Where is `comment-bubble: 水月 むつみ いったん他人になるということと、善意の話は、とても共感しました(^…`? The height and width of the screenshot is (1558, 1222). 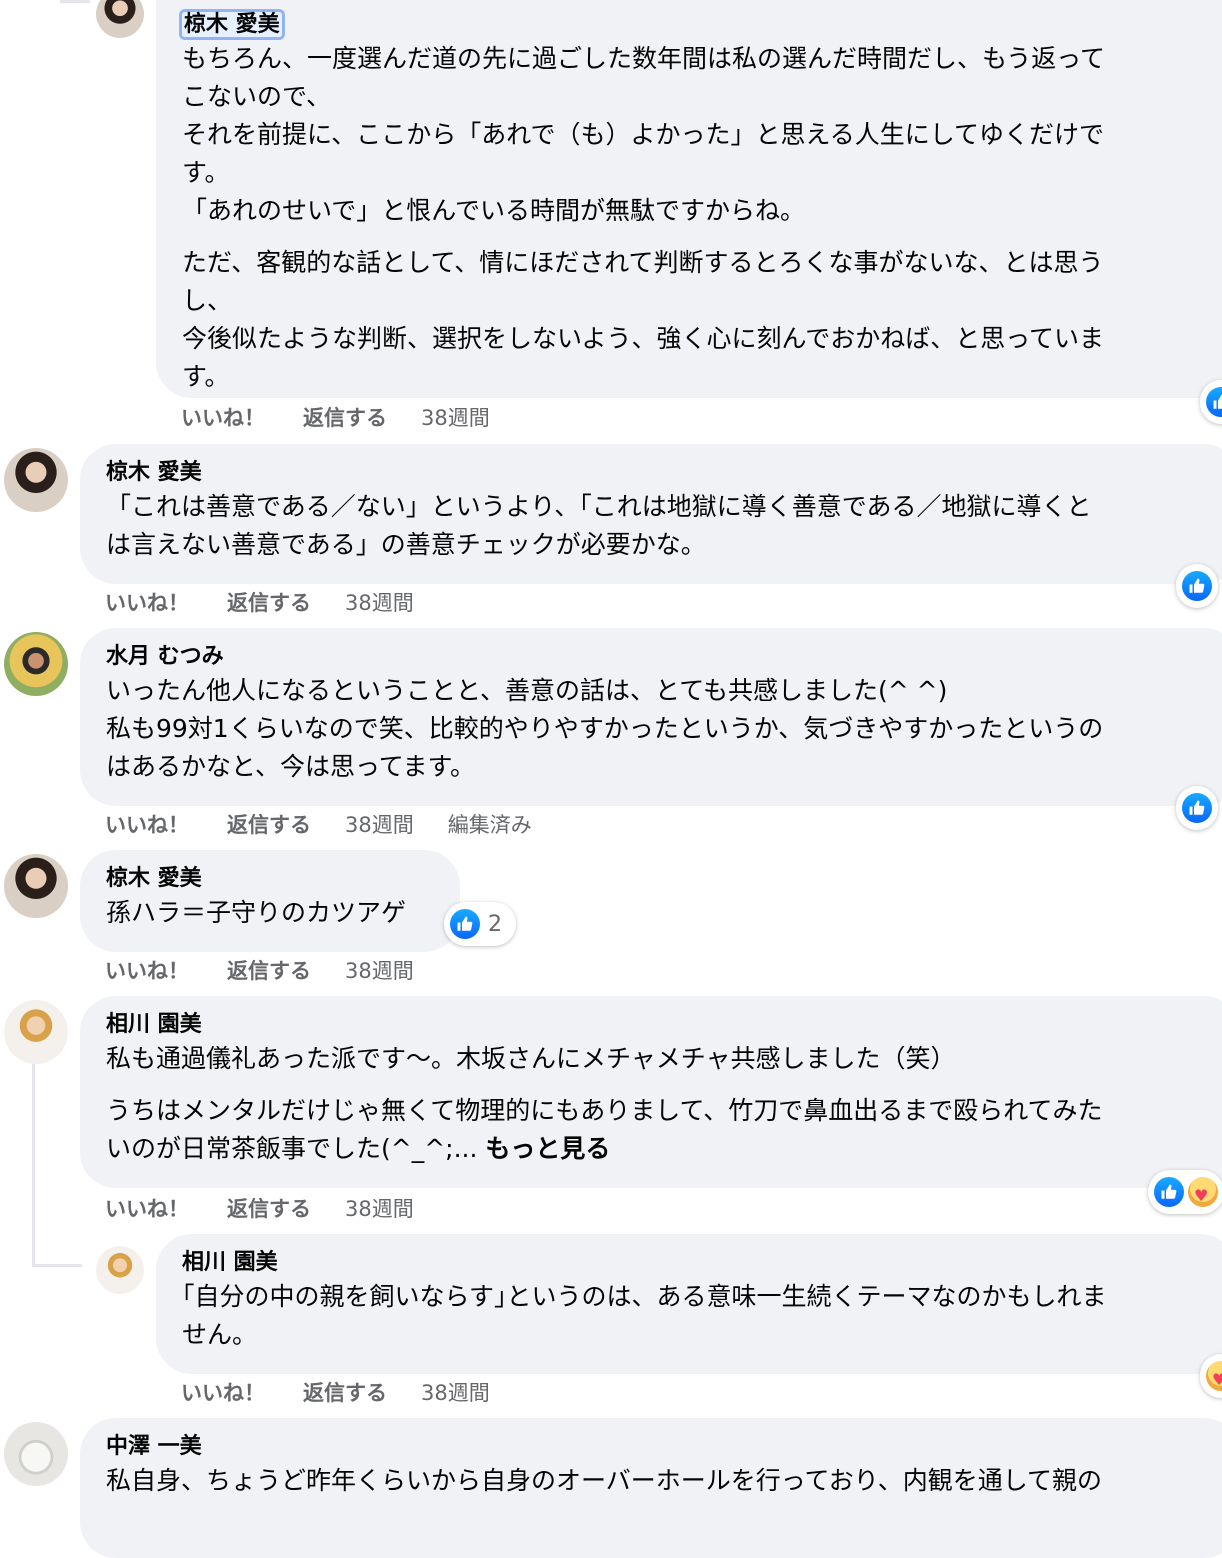 comment-bubble: 水月 むつみ いったん他人になるということと、善意の話は、とても共感しました(^… is located at coordinates (651, 717).